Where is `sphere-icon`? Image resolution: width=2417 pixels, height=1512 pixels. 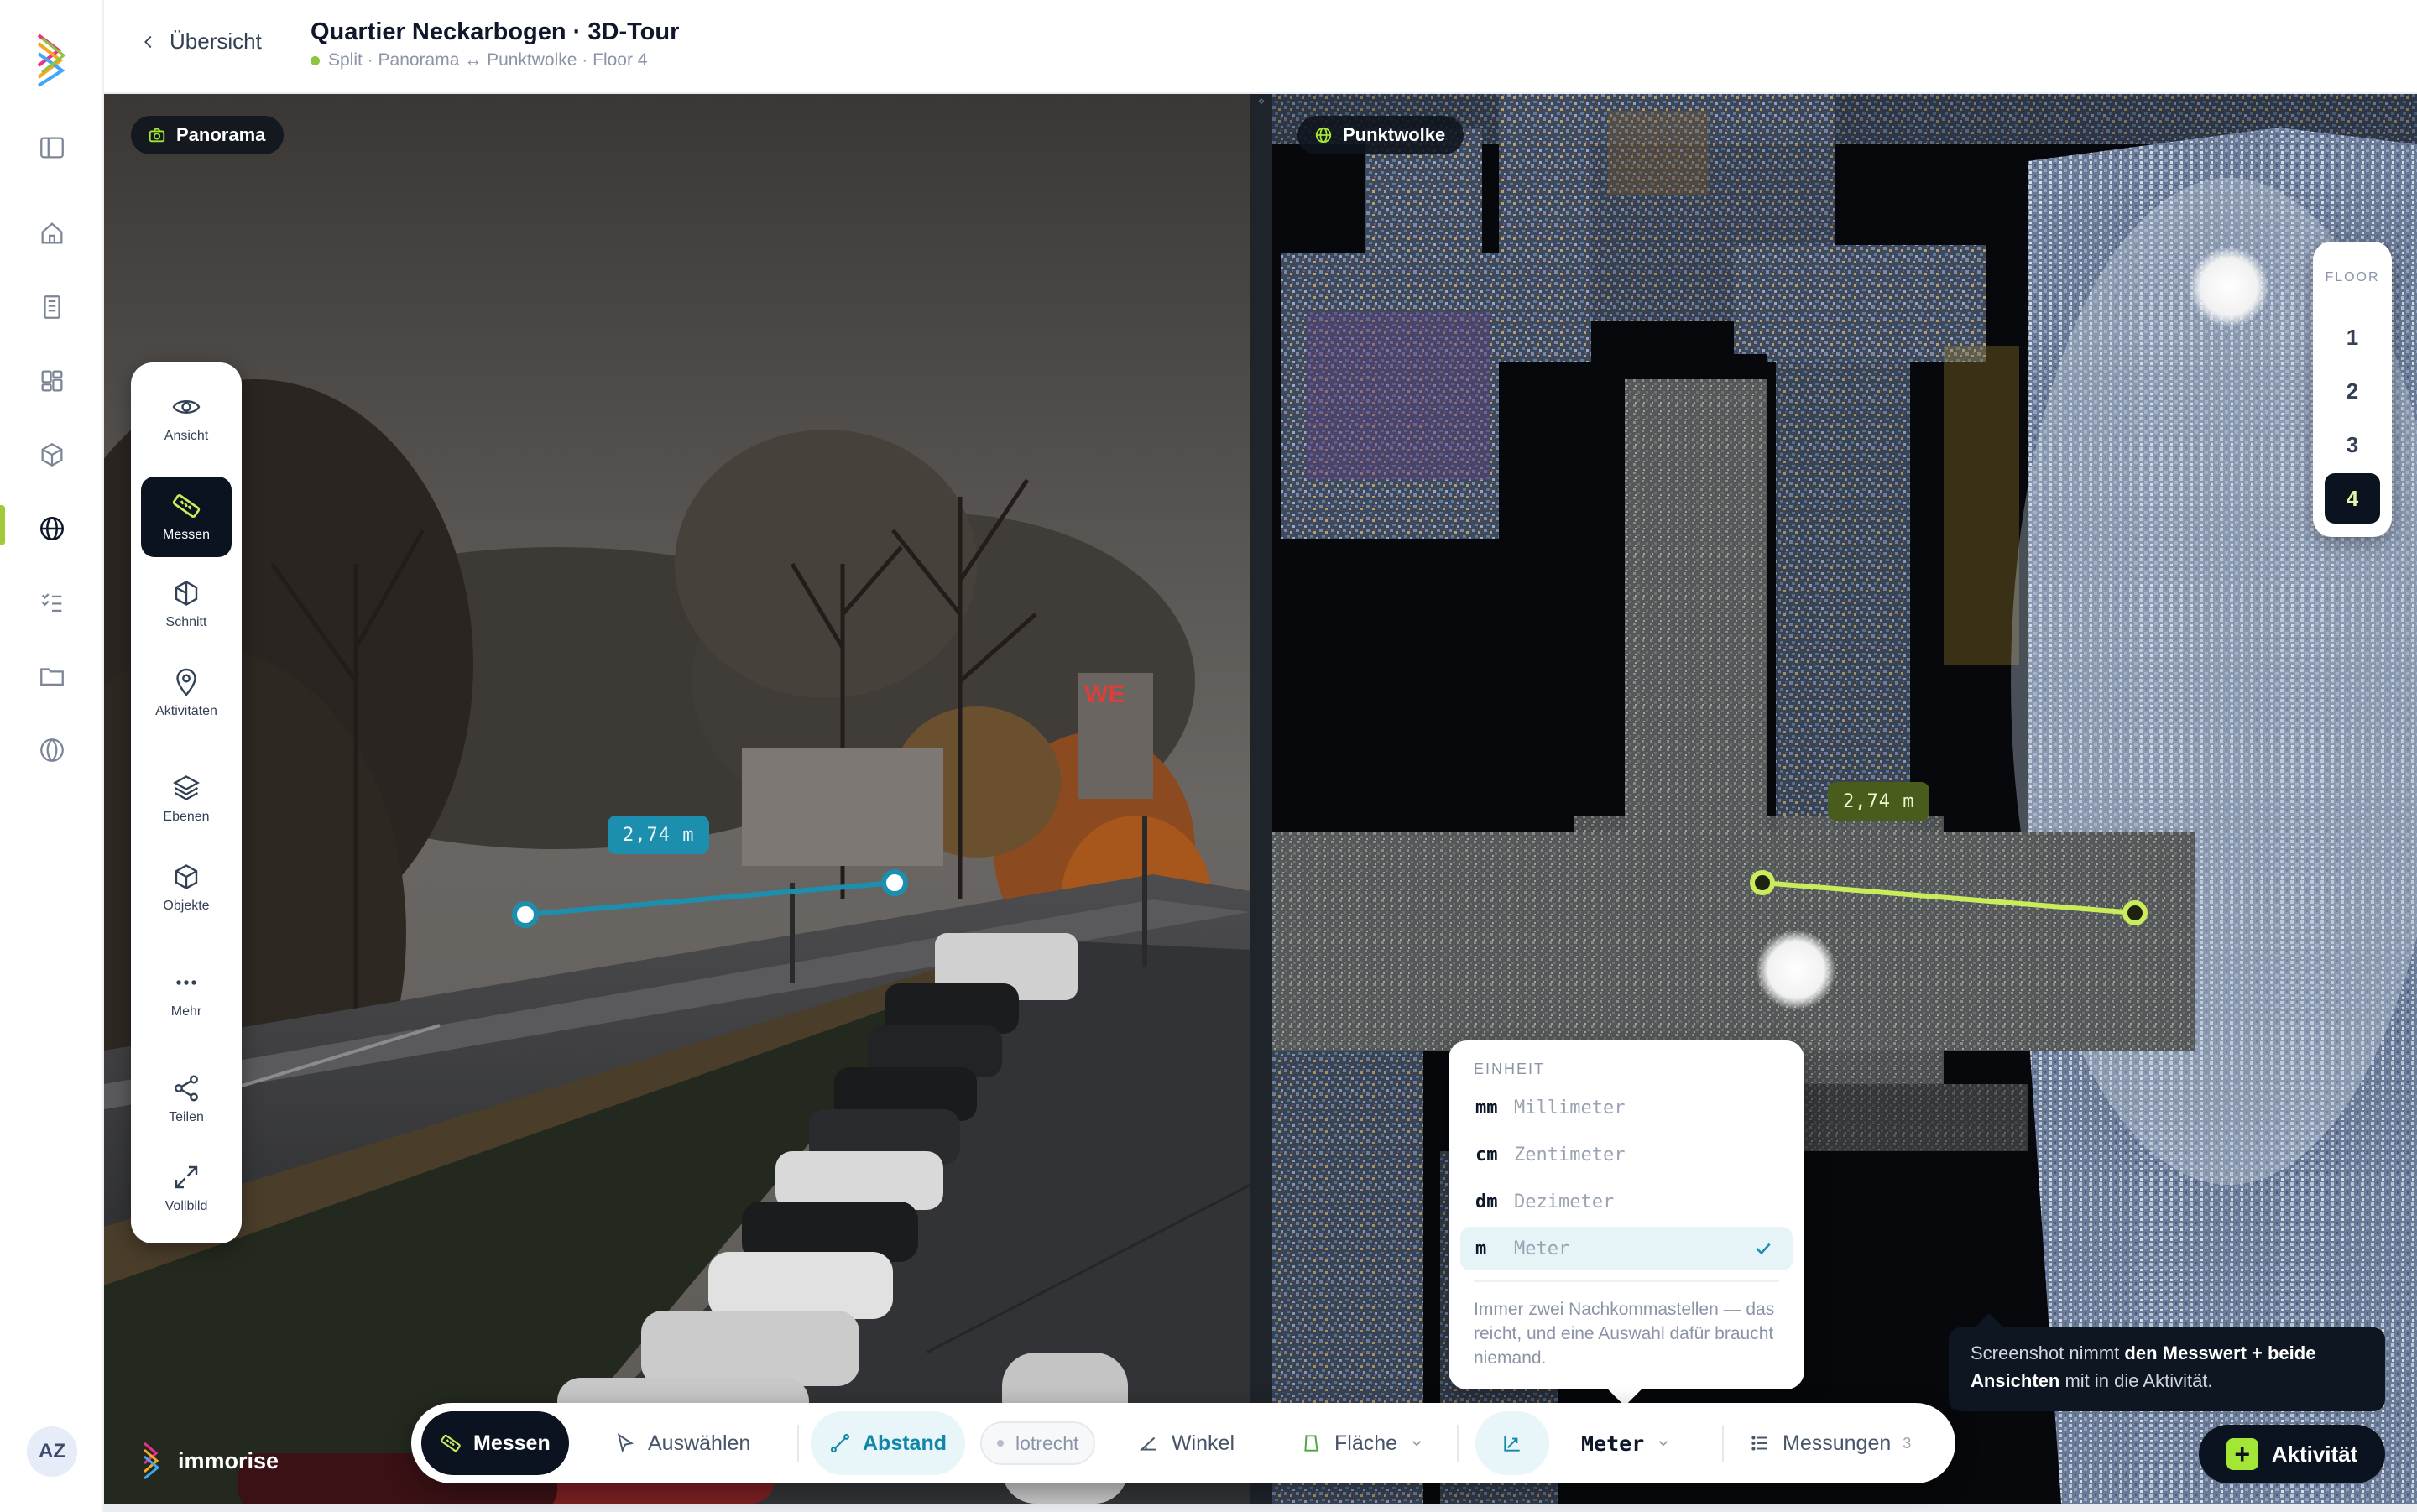 sphere-icon is located at coordinates (52, 750).